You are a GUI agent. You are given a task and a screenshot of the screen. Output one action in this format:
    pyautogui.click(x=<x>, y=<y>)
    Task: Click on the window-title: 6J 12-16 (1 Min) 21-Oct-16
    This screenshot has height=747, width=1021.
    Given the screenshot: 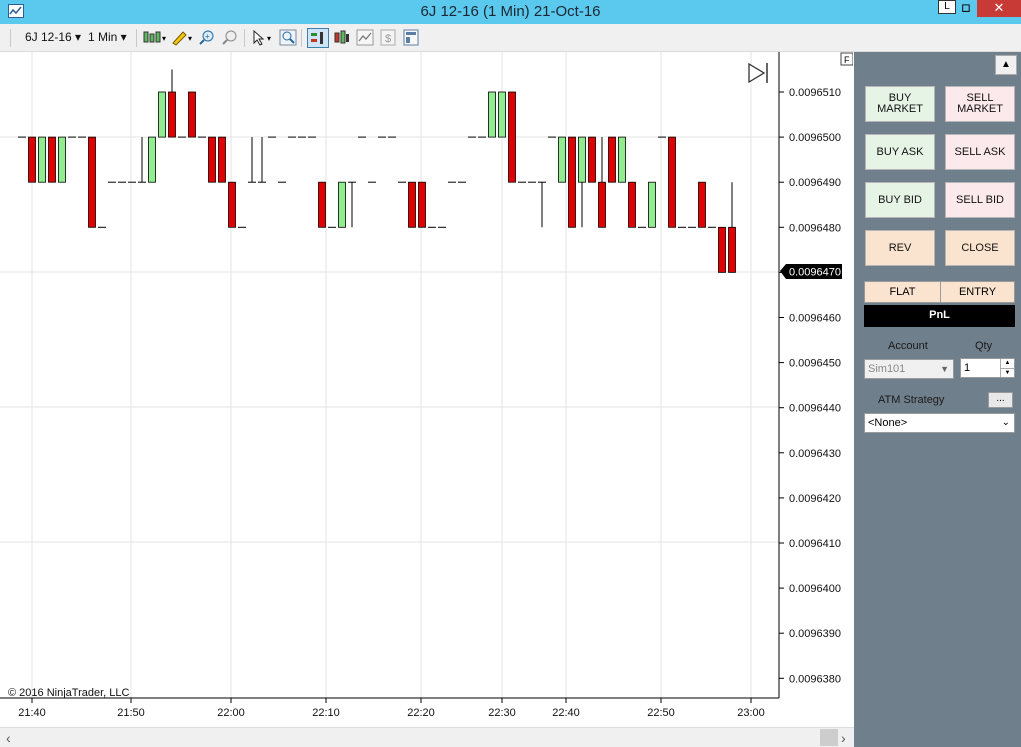 What is the action you would take?
    pyautogui.click(x=510, y=11)
    